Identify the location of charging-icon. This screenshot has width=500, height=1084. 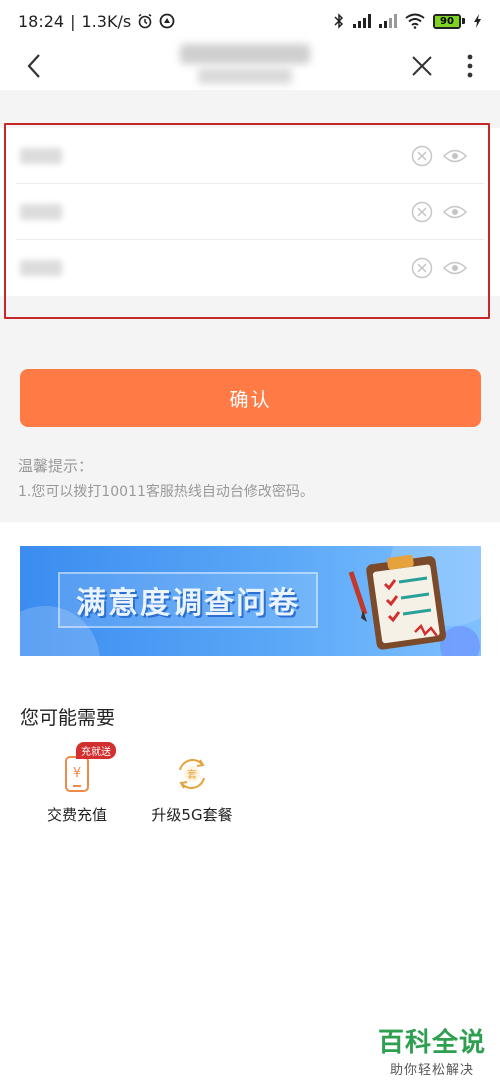
(477, 21).